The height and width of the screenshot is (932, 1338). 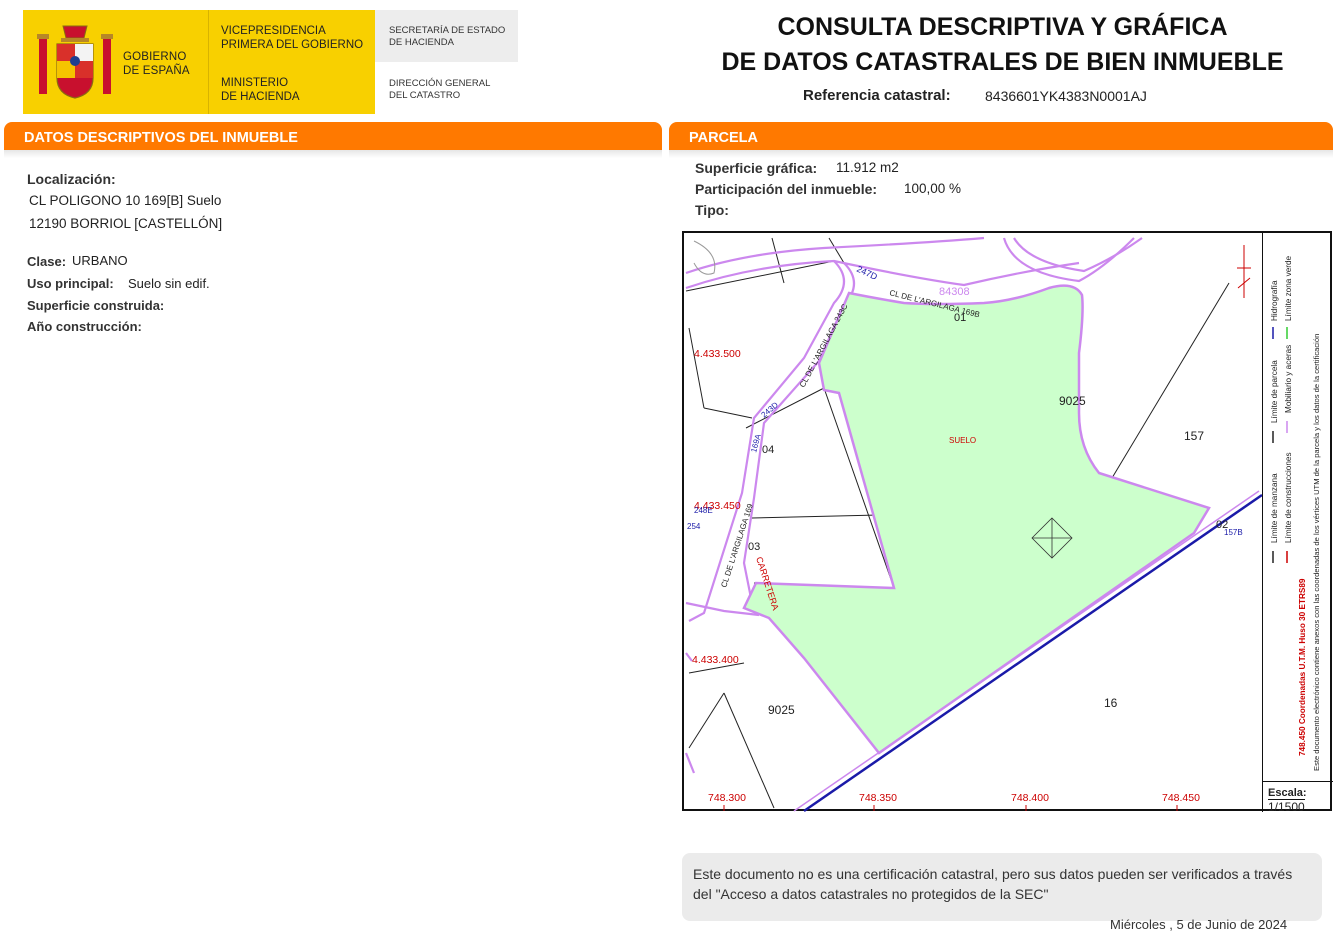 What do you see at coordinates (1111, 703) in the screenshot?
I see `label-16: 16` at bounding box center [1111, 703].